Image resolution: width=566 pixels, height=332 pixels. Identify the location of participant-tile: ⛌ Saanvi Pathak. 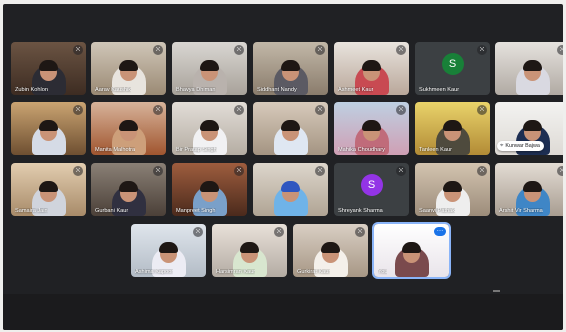
(452, 189).